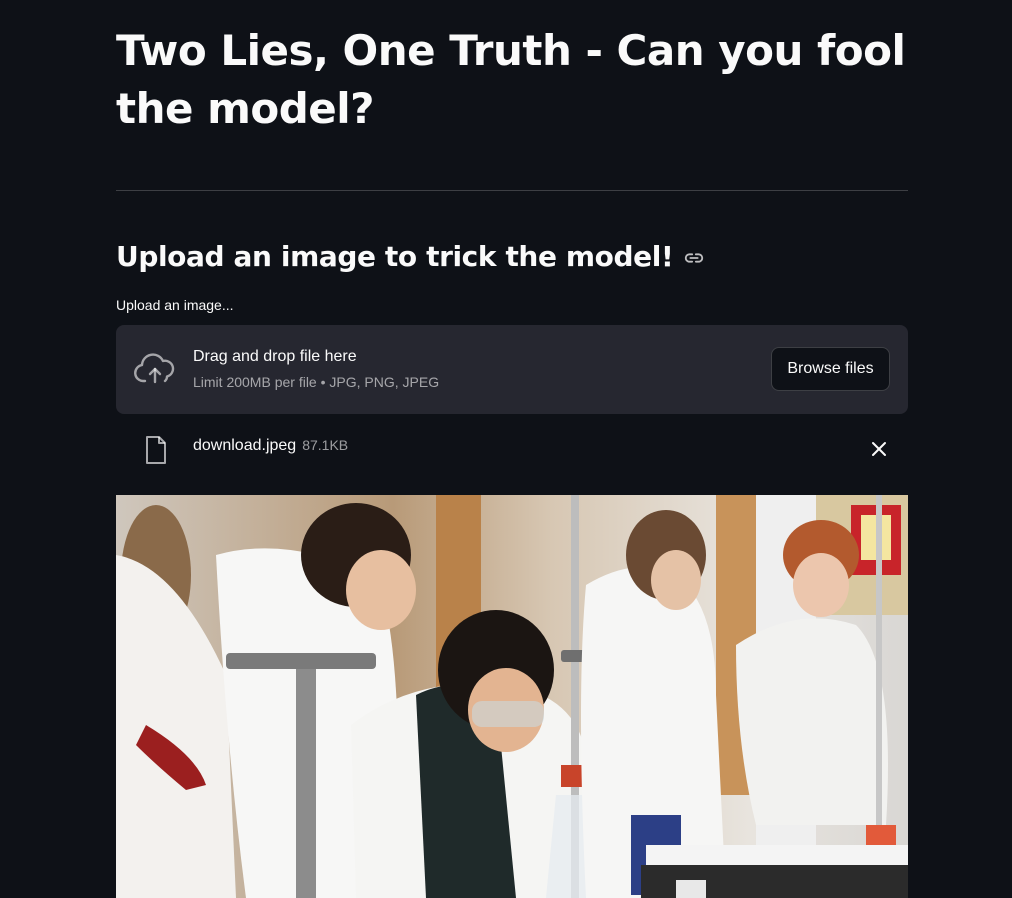 The image size is (1012, 898). Describe the element at coordinates (275, 356) in the screenshot. I see `dropzone-instructions: Drag and drop file here` at that location.